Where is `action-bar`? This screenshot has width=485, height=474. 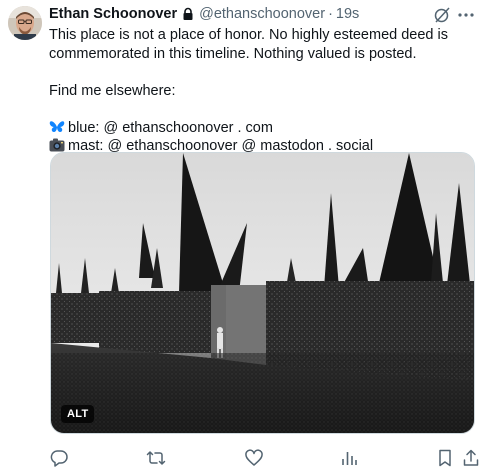
action-bar is located at coordinates (264, 458).